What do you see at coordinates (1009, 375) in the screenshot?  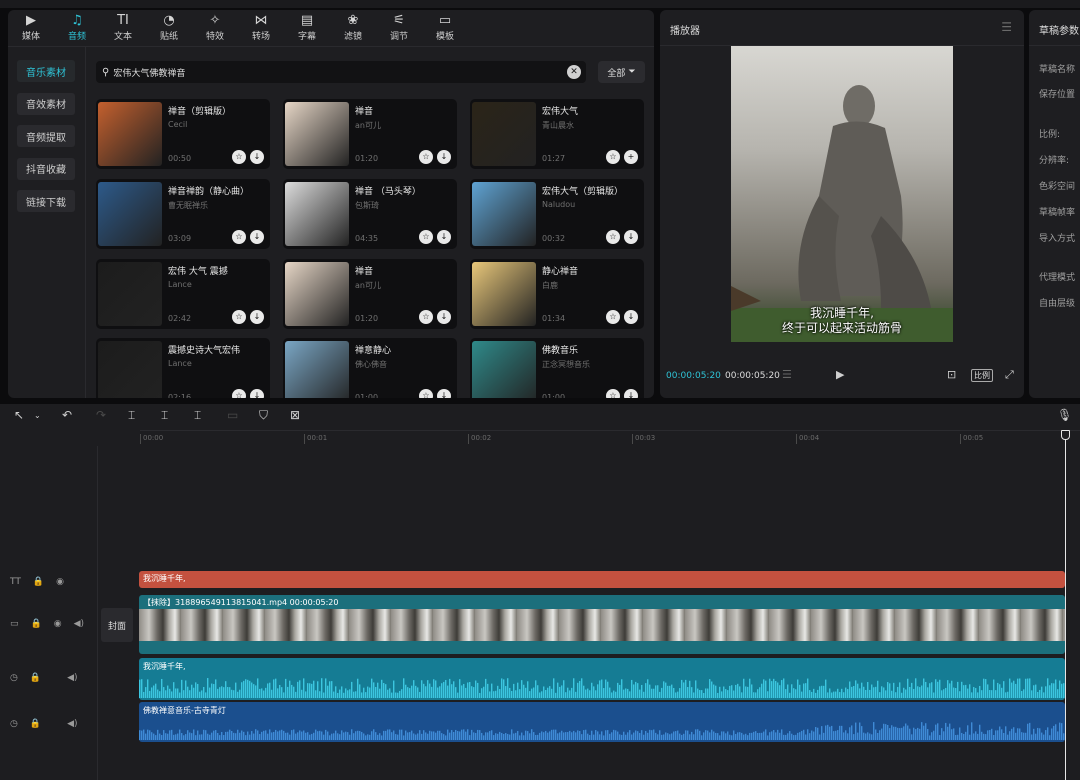 I see `fullscreen-icon: ⤢` at bounding box center [1009, 375].